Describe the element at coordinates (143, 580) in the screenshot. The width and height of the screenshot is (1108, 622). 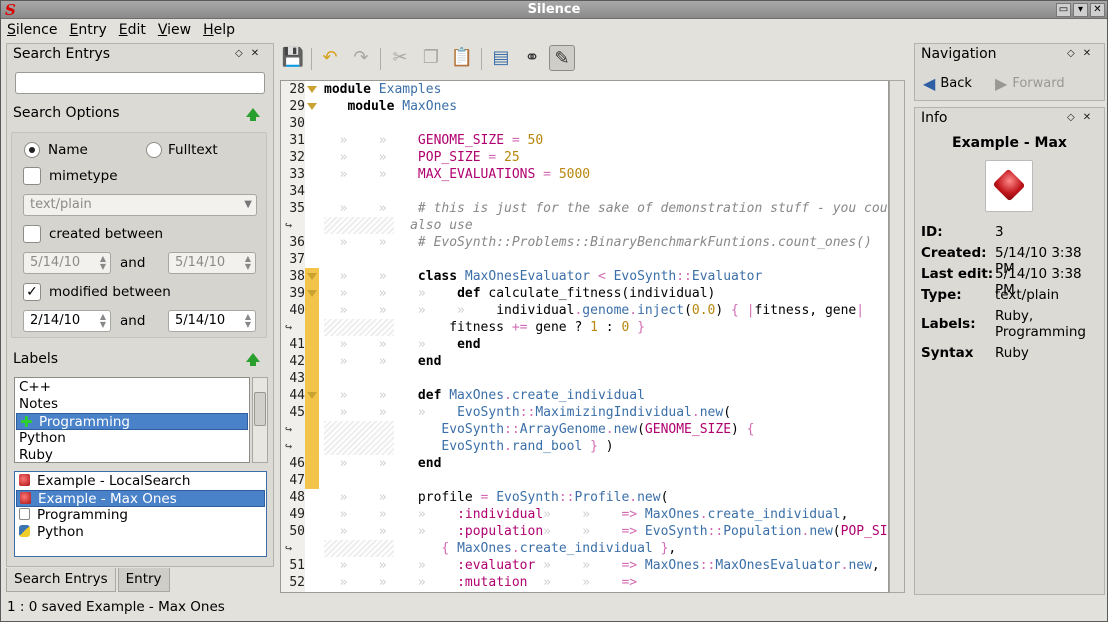
I see `tab-entry: Entry` at that location.